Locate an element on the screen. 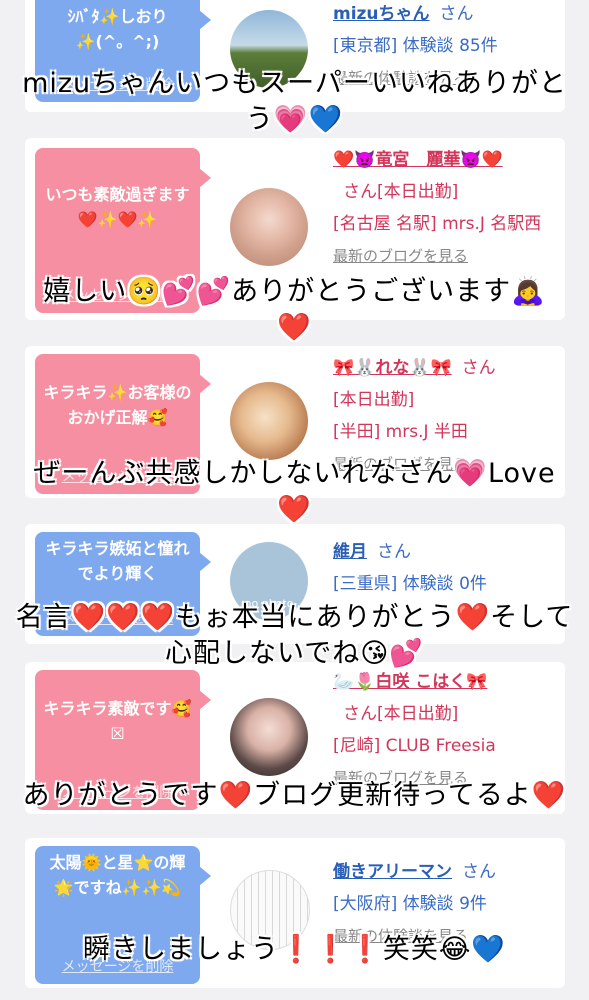 The width and height of the screenshot is (589, 1000). overlay-caption: ぜーんぶ共感しかしないれなさん💗Love❤️ is located at coordinates (294, 491).